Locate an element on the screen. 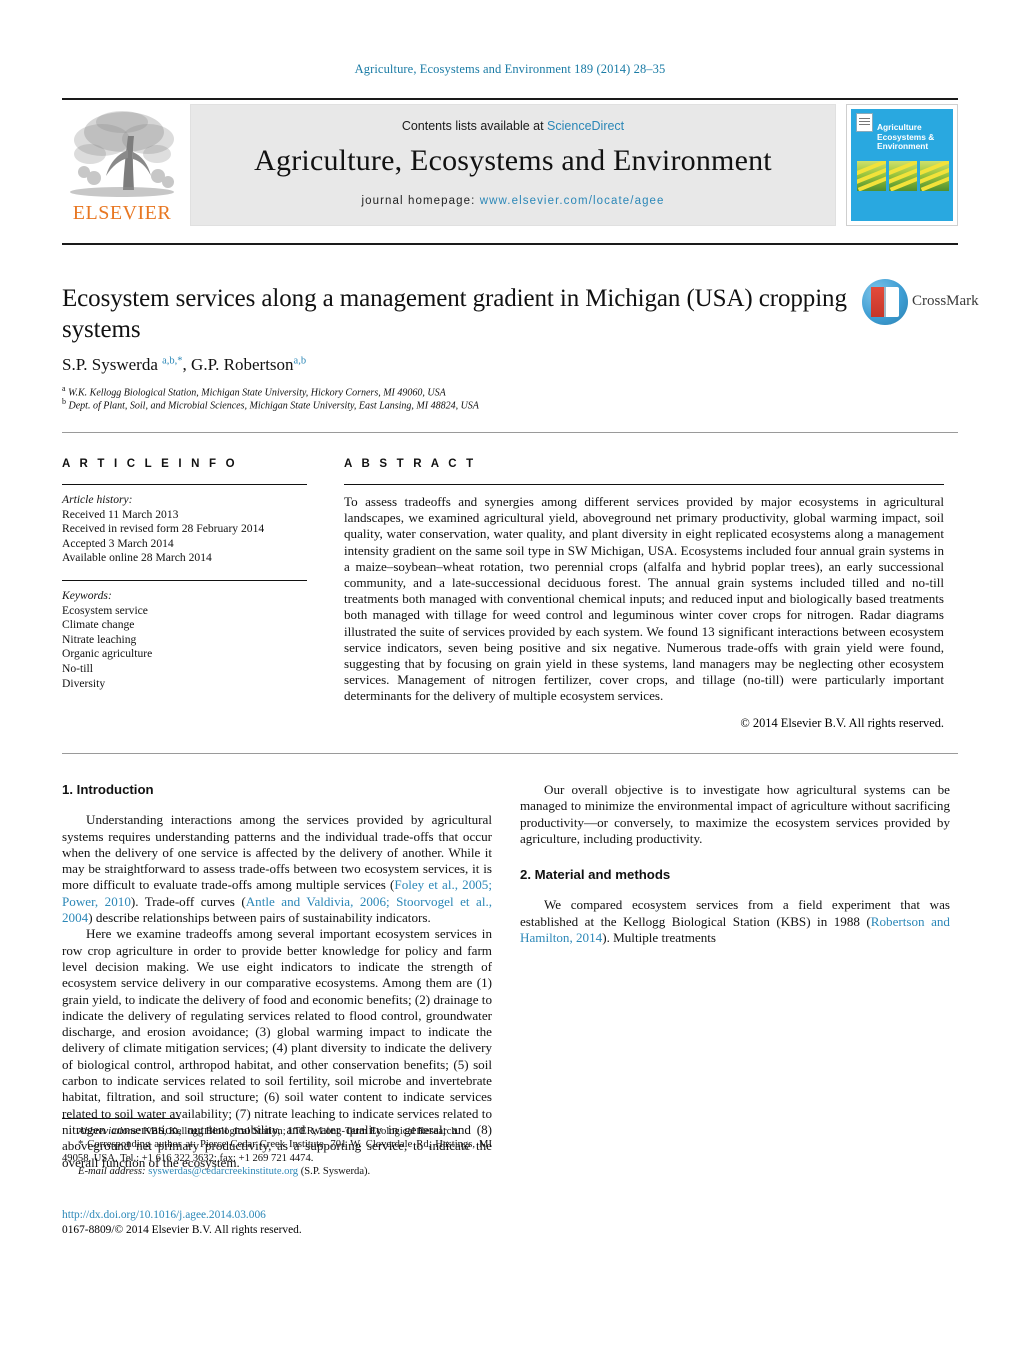 The width and height of the screenshot is (1020, 1351). sciencedirect-link: ScienceDirect is located at coordinates (585, 126).